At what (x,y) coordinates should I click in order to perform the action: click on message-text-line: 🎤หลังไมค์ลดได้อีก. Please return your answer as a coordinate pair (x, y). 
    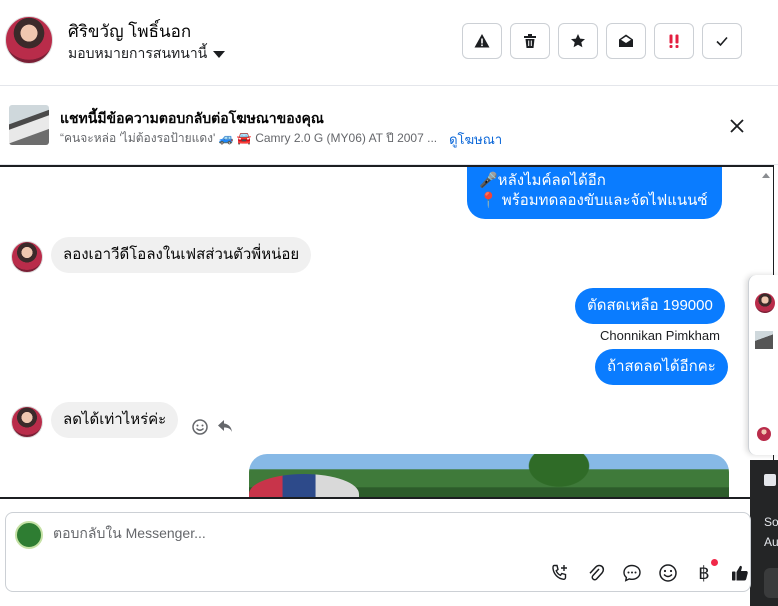
    Looking at the image, I should click on (542, 180).